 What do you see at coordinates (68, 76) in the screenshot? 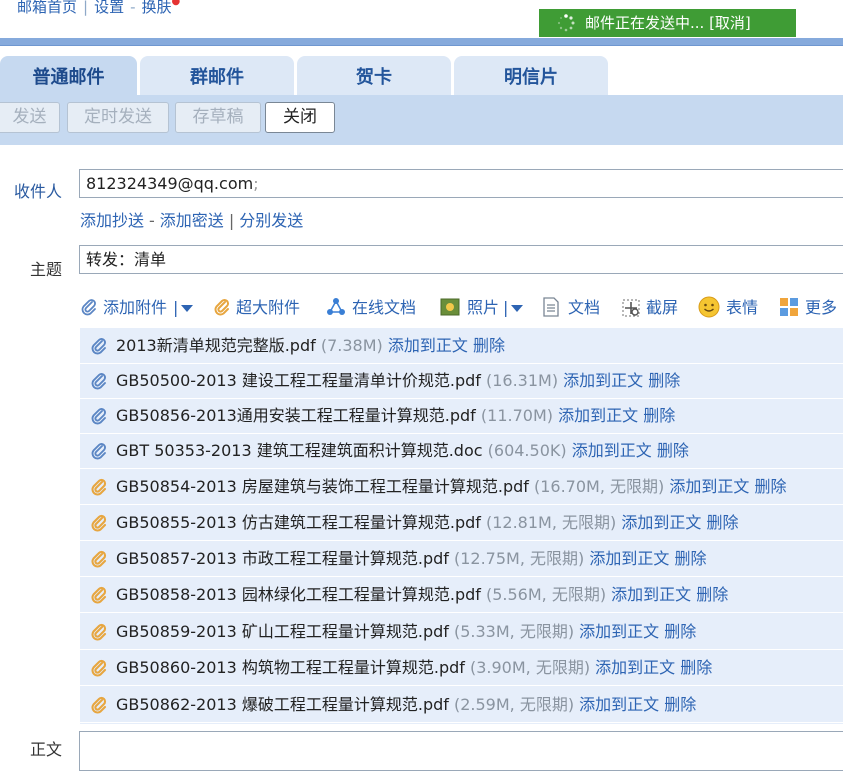
I see `tab-normal-mail: 普通邮件` at bounding box center [68, 76].